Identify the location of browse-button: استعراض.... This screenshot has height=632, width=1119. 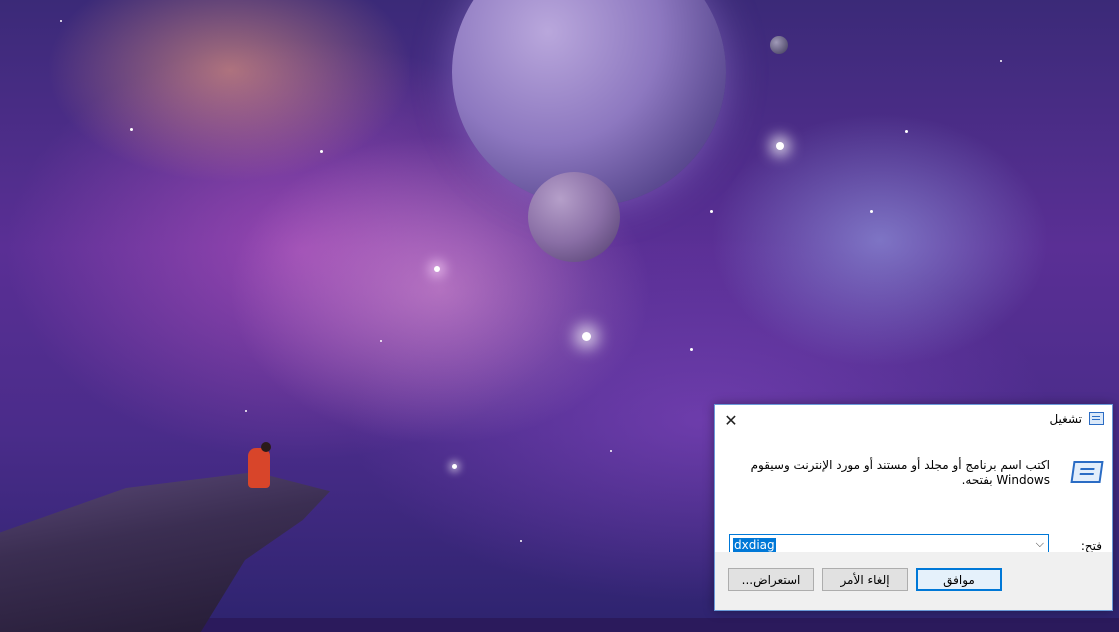
(771, 579).